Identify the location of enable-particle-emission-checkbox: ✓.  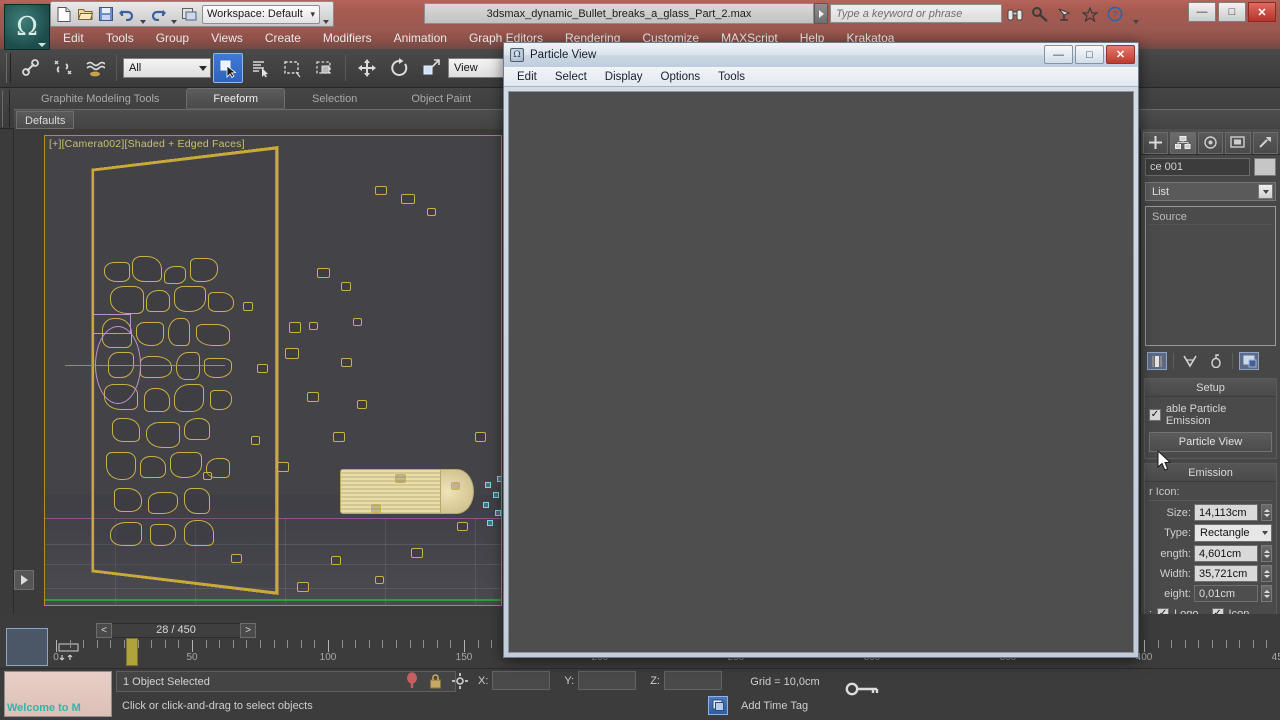
(1155, 415).